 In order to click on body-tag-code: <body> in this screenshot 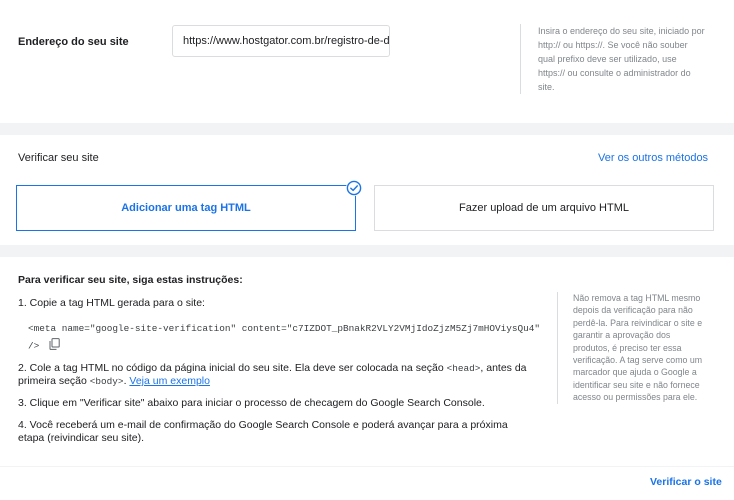, I will do `click(106, 381)`.